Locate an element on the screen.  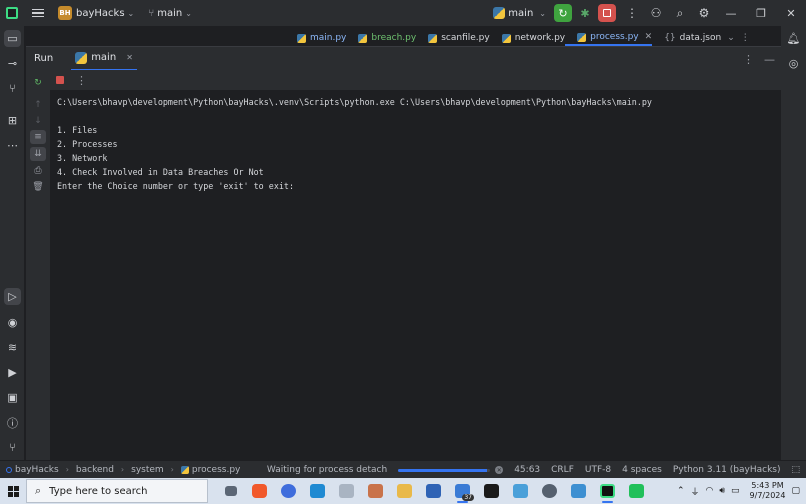
scroll-to-end-icon: ⇊ is located at coordinates (38, 154).